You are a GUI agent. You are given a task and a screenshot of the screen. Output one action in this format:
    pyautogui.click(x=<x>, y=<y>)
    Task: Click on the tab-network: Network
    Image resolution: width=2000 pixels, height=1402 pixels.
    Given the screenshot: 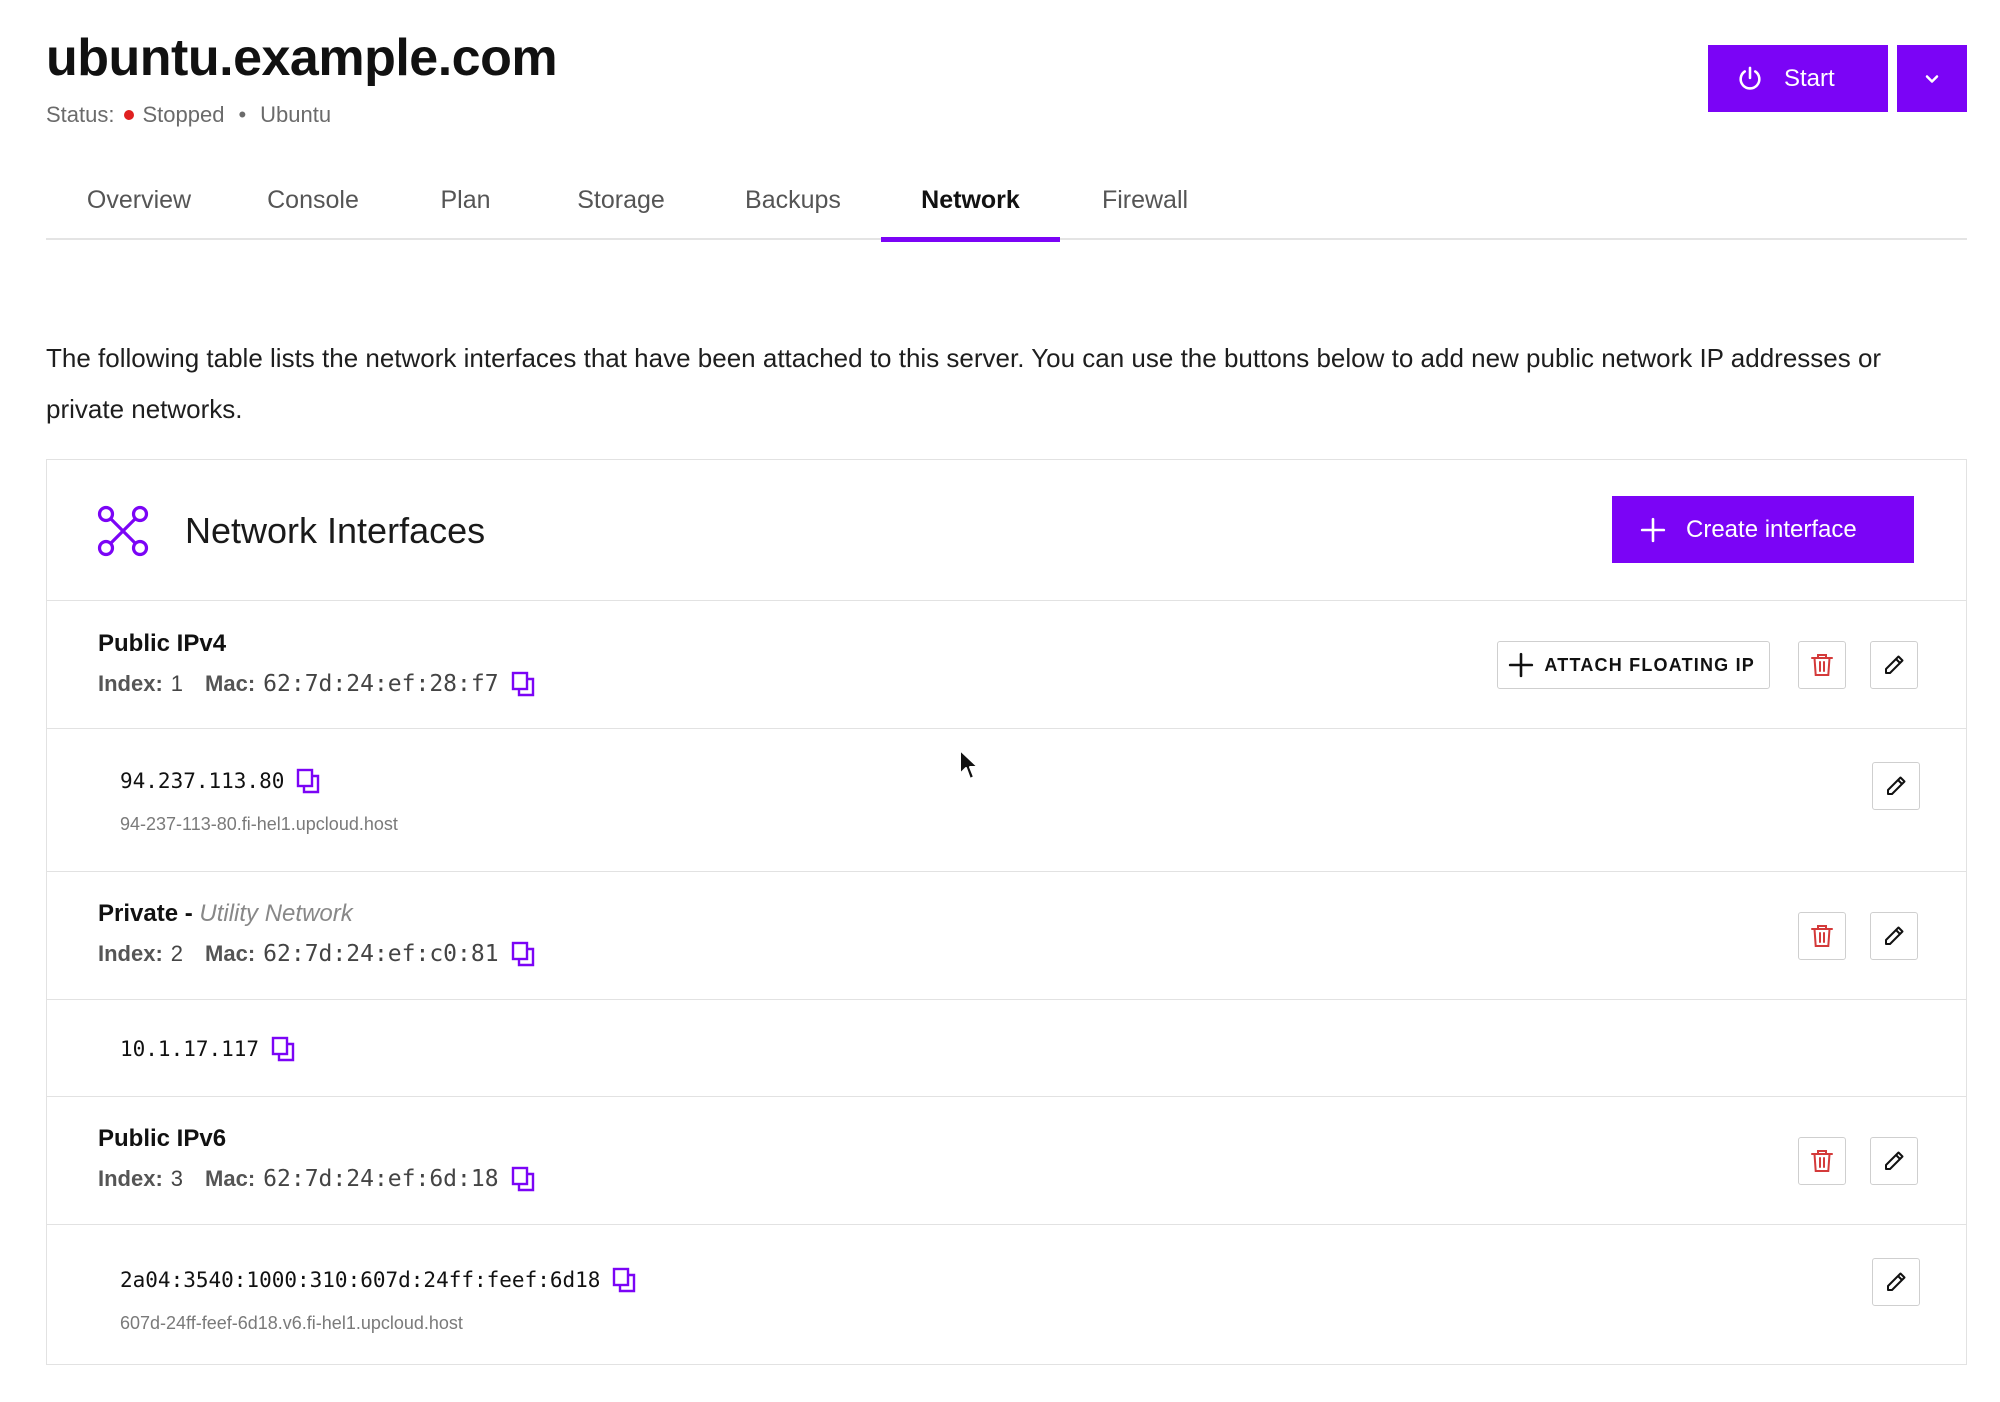 What is the action you would take?
    pyautogui.click(x=970, y=201)
    